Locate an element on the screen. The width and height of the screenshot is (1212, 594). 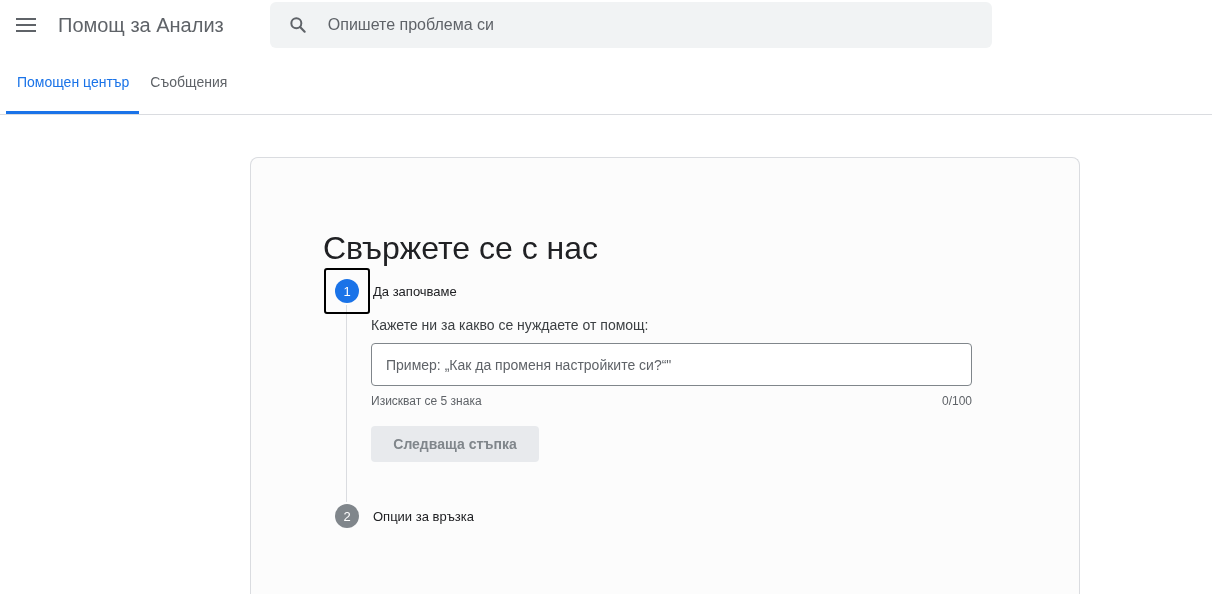
app-title: Помощ за Анализ is located at coordinates (141, 25).